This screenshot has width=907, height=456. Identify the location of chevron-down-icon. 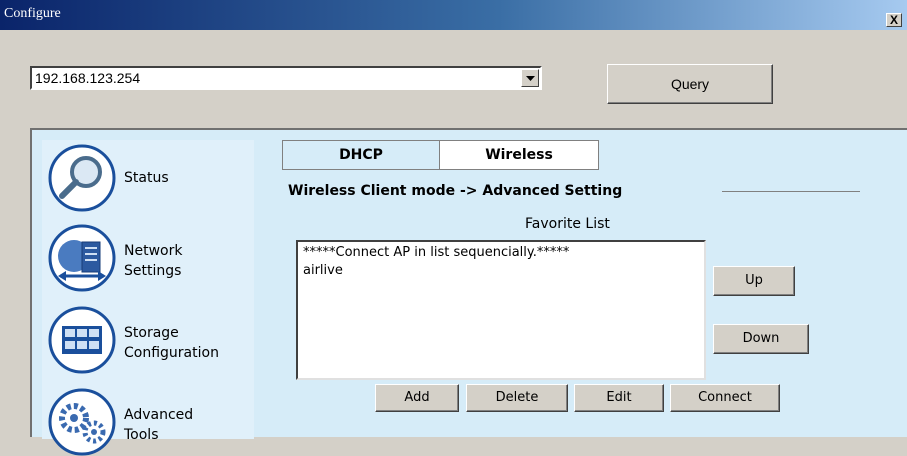
(530, 78).